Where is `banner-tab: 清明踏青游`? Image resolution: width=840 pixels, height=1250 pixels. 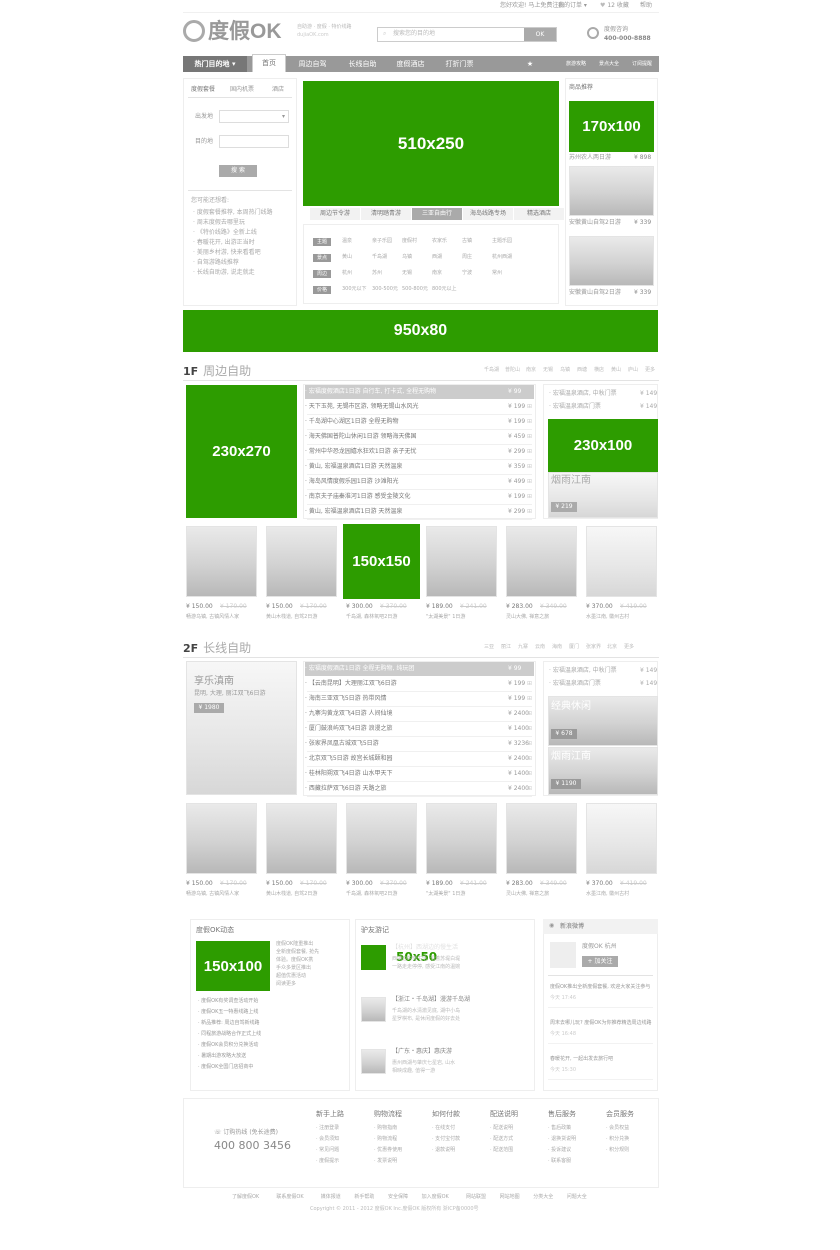
banner-tab: 清明踏青游 is located at coordinates (386, 214).